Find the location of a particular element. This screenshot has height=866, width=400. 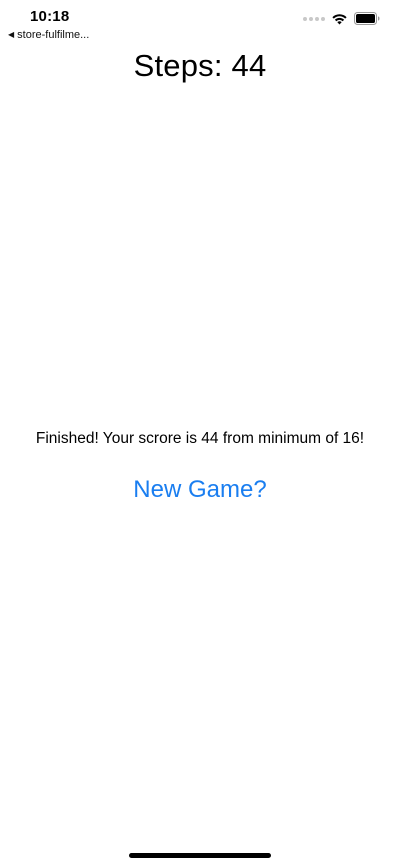

steps-counter: Steps: 44 is located at coordinates (200, 65).